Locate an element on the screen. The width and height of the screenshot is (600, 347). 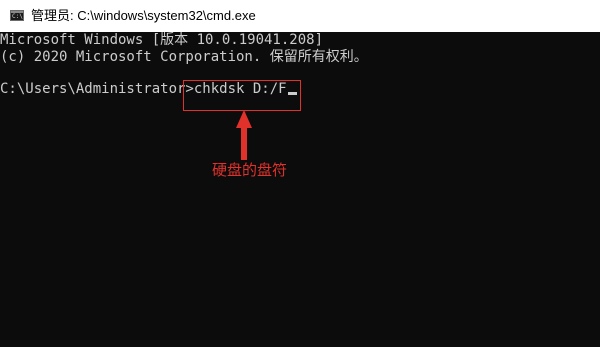
up-arrow-icon is located at coordinates (244, 135).